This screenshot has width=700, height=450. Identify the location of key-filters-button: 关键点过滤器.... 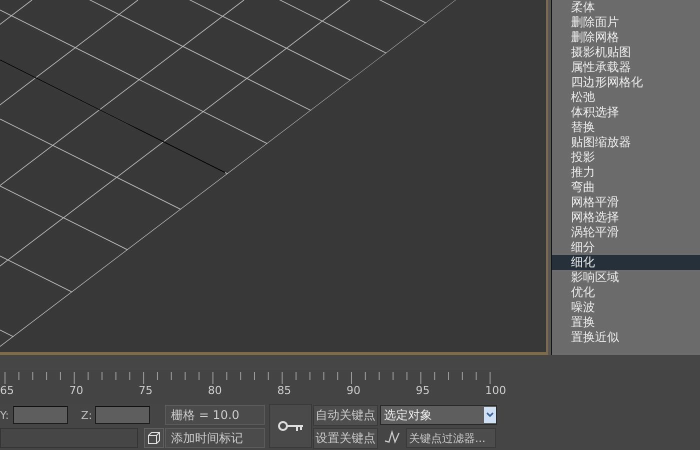
(451, 438).